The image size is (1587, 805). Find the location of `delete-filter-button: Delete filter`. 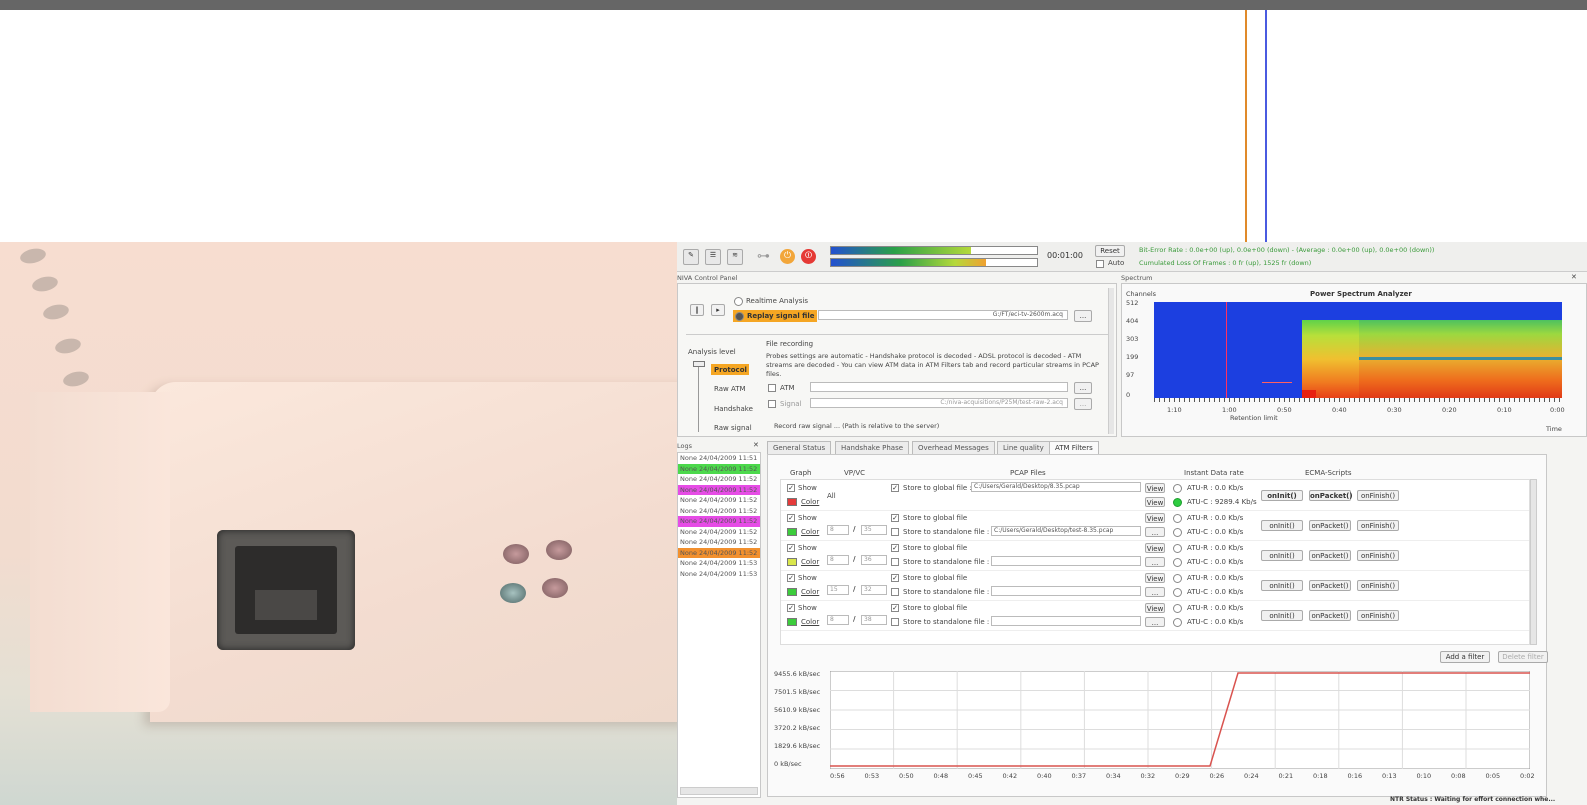

delete-filter-button: Delete filter is located at coordinates (1523, 657).